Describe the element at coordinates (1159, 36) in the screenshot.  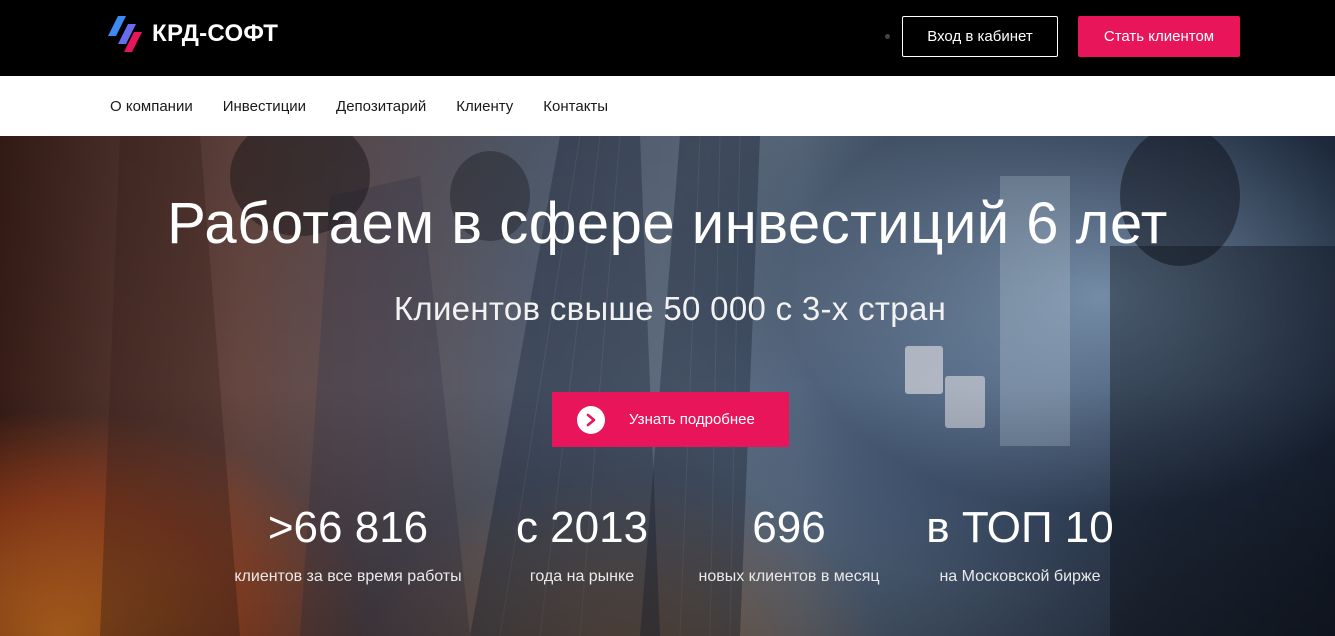
I see `become-client-button: Стать клиентом` at that location.